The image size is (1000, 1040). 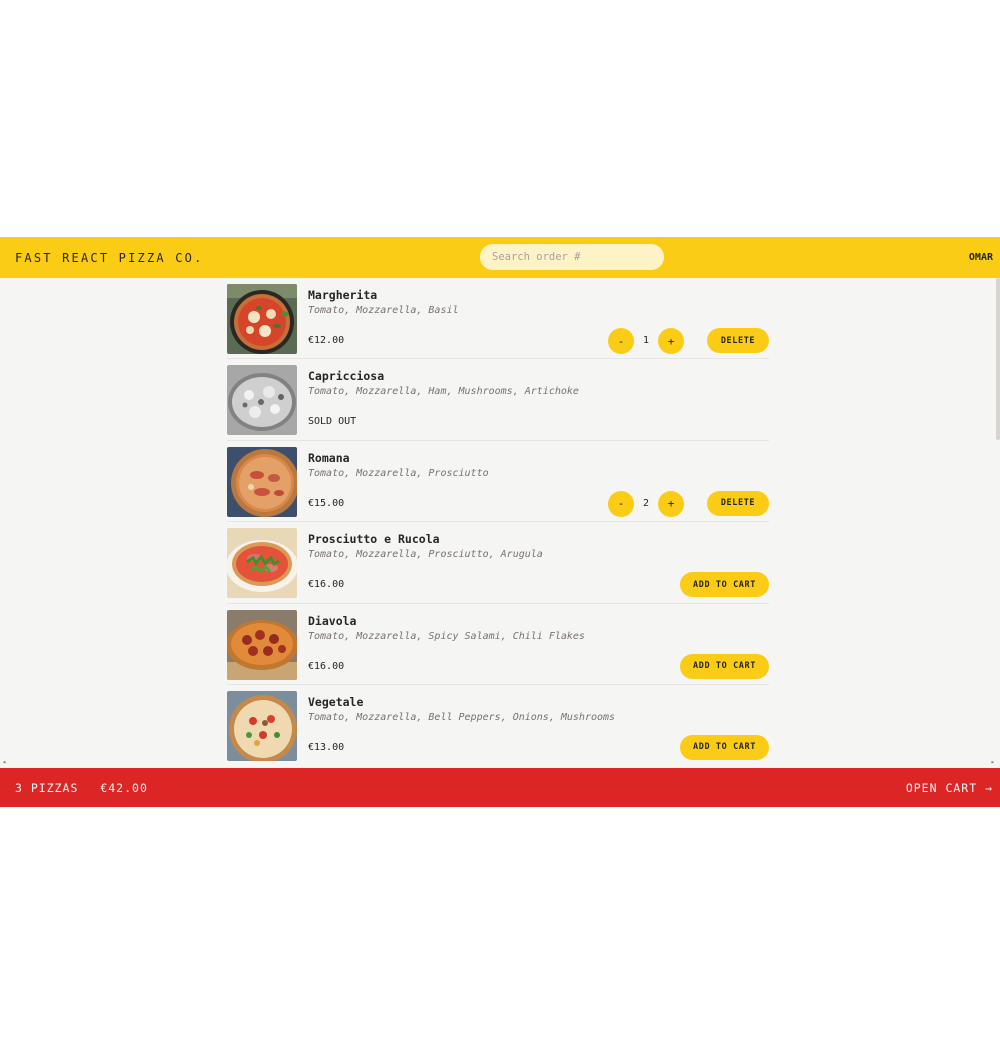 I want to click on pizza-name: Margherita, so click(x=343, y=295).